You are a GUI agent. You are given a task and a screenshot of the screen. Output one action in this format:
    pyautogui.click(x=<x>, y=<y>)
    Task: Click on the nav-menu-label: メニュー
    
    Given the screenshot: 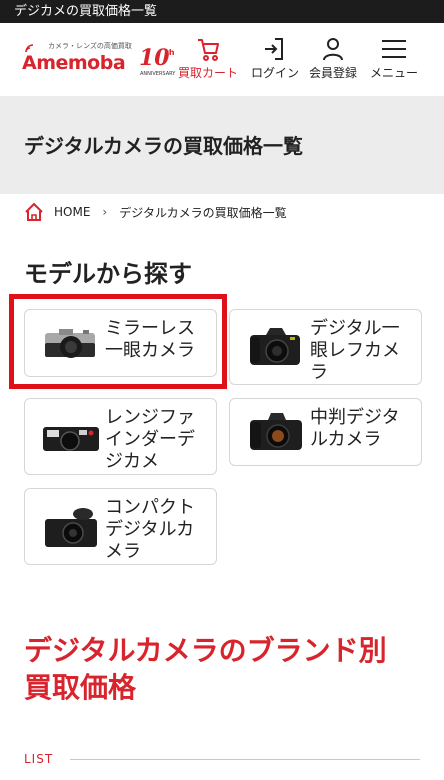 What is the action you would take?
    pyautogui.click(x=394, y=73)
    